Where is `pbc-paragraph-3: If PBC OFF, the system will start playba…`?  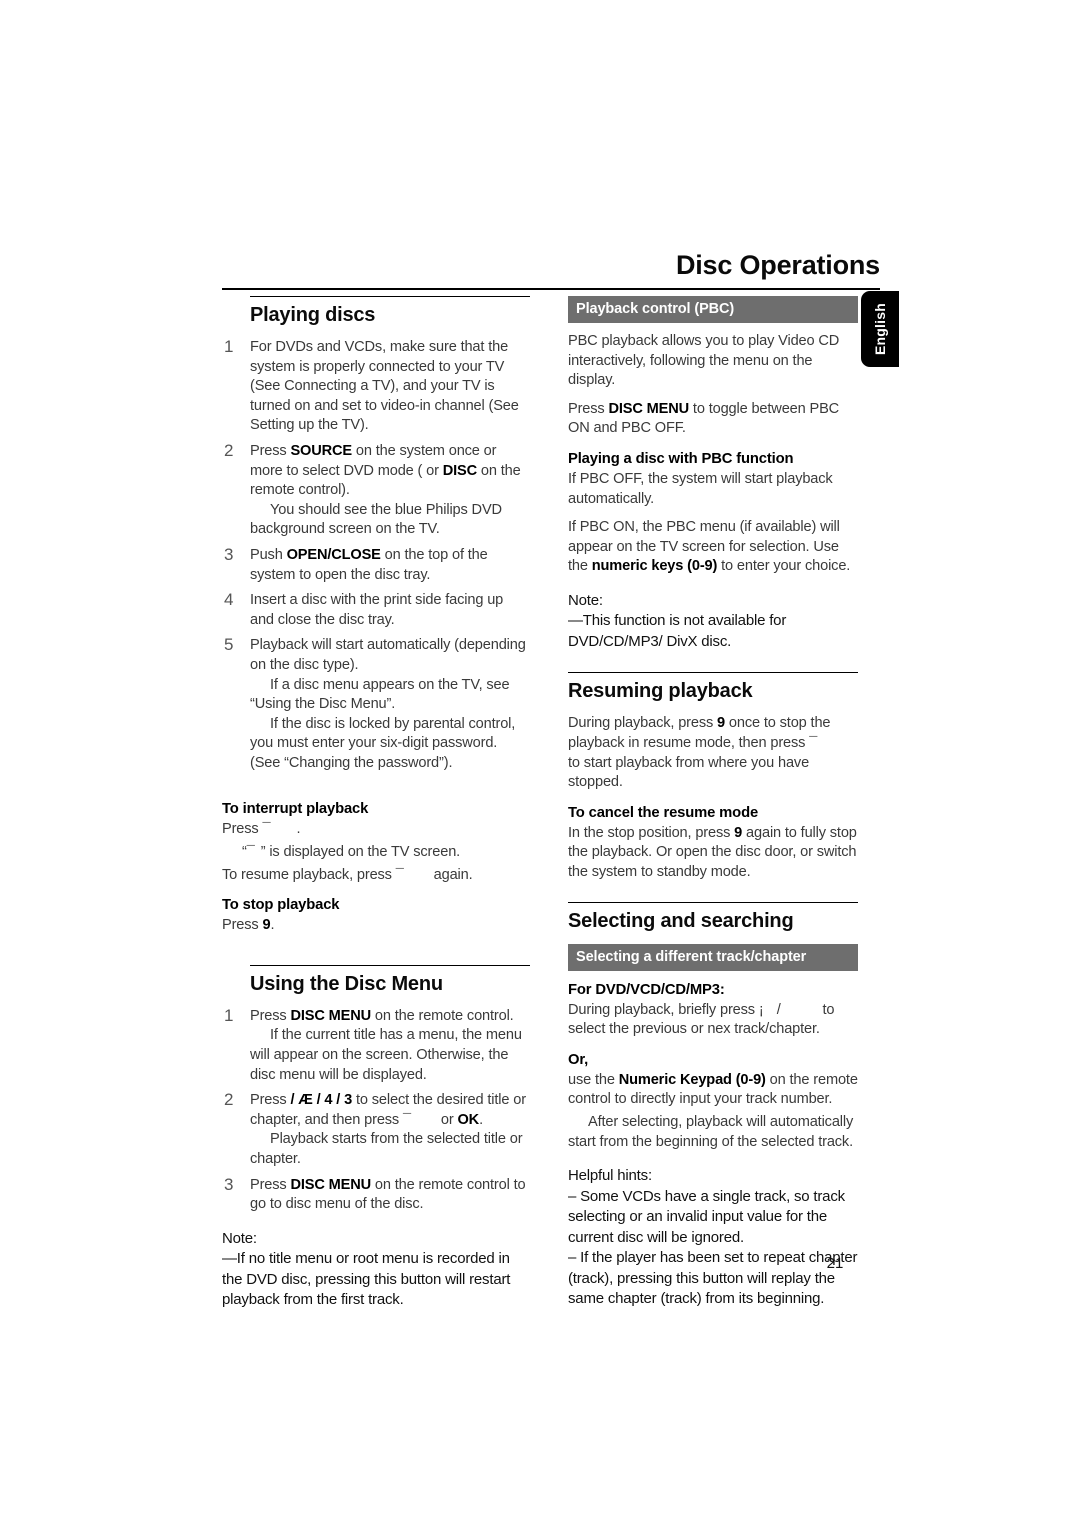 pbc-paragraph-3: If PBC OFF, the system will start playba… is located at coordinates (700, 488).